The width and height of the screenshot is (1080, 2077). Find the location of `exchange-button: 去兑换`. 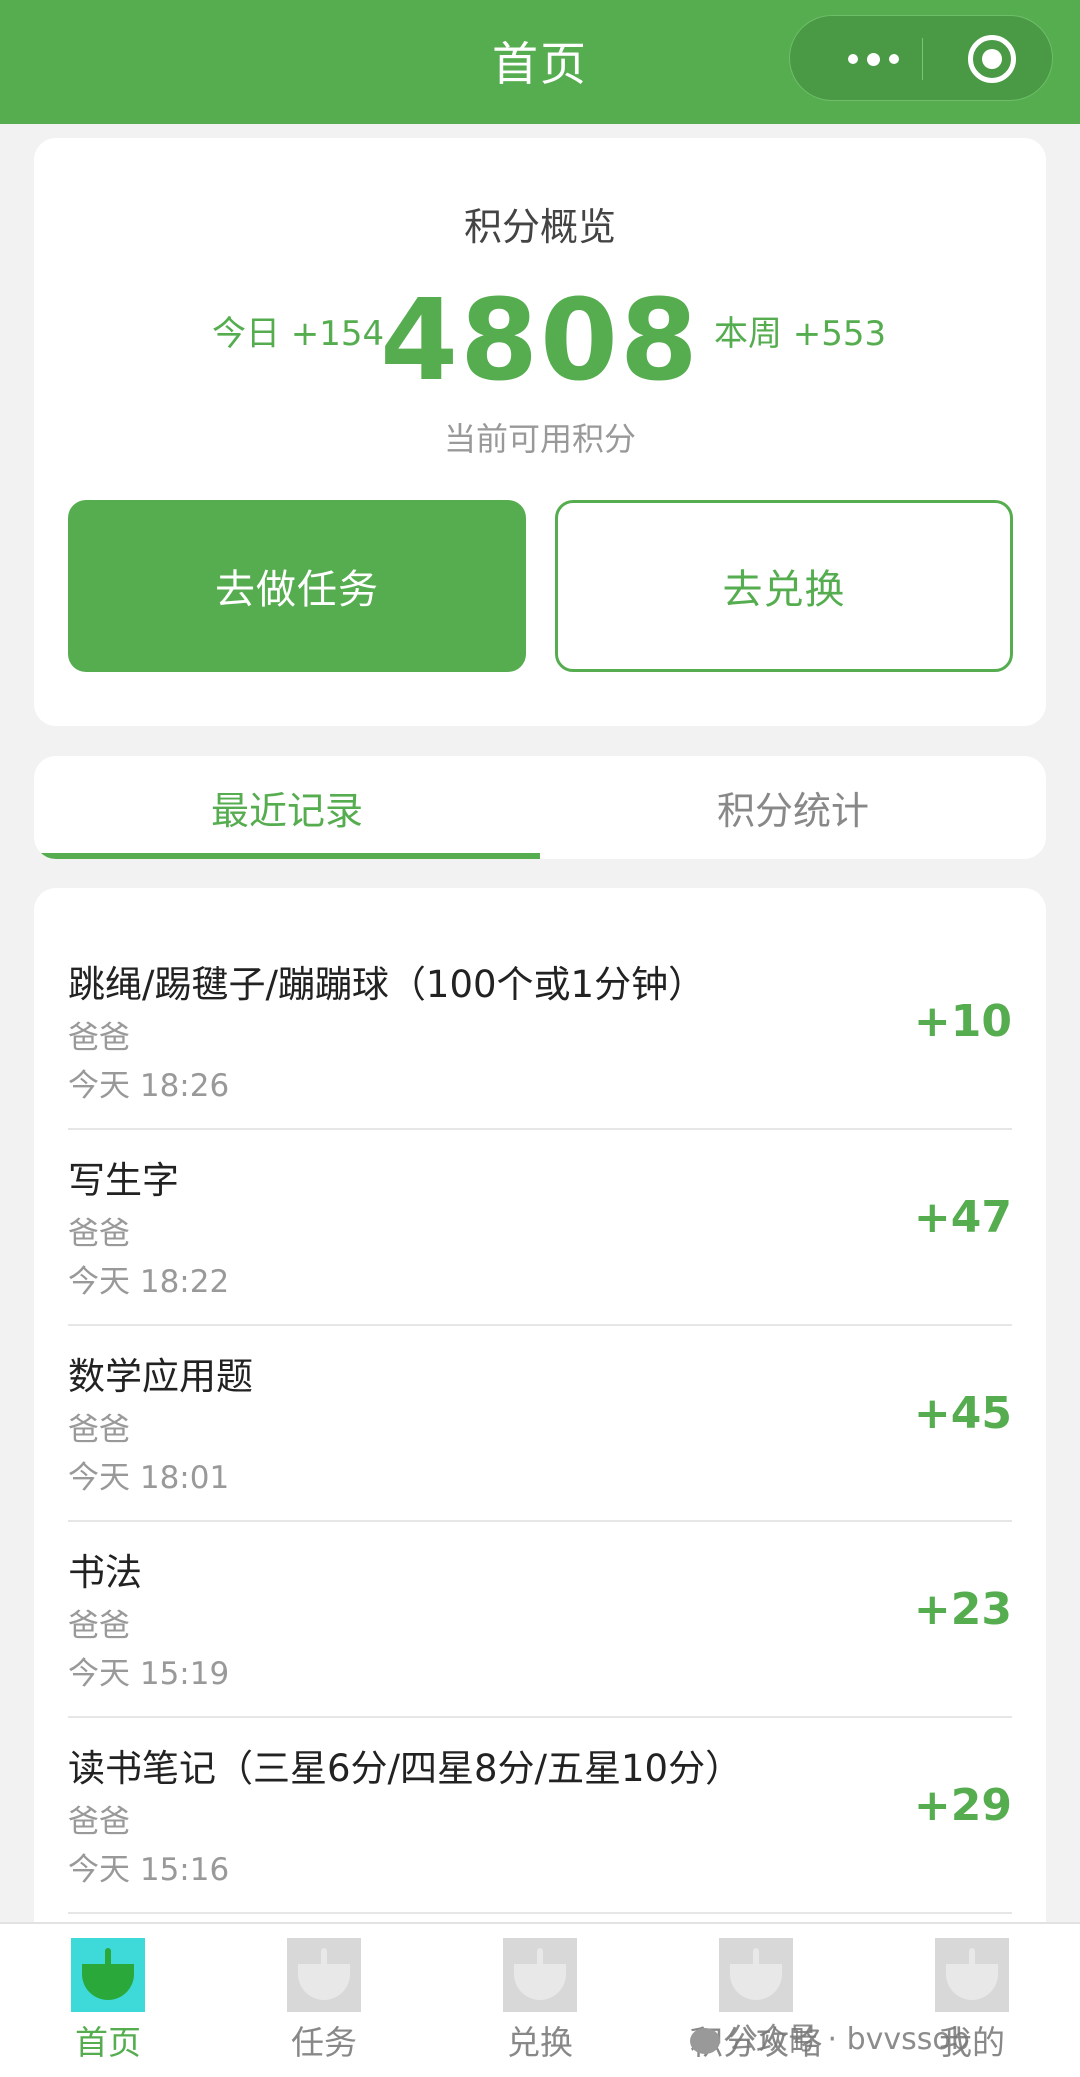

exchange-button: 去兑换 is located at coordinates (784, 586).